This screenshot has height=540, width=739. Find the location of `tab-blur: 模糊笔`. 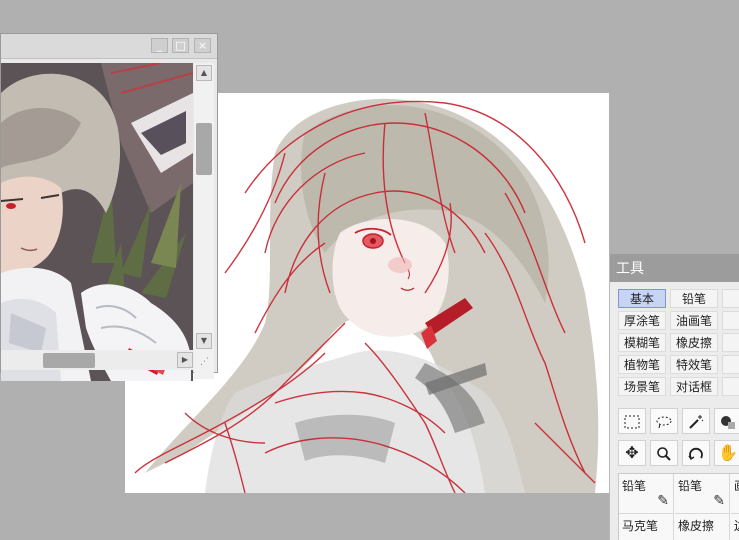

tab-blur: 模糊笔 is located at coordinates (642, 342).